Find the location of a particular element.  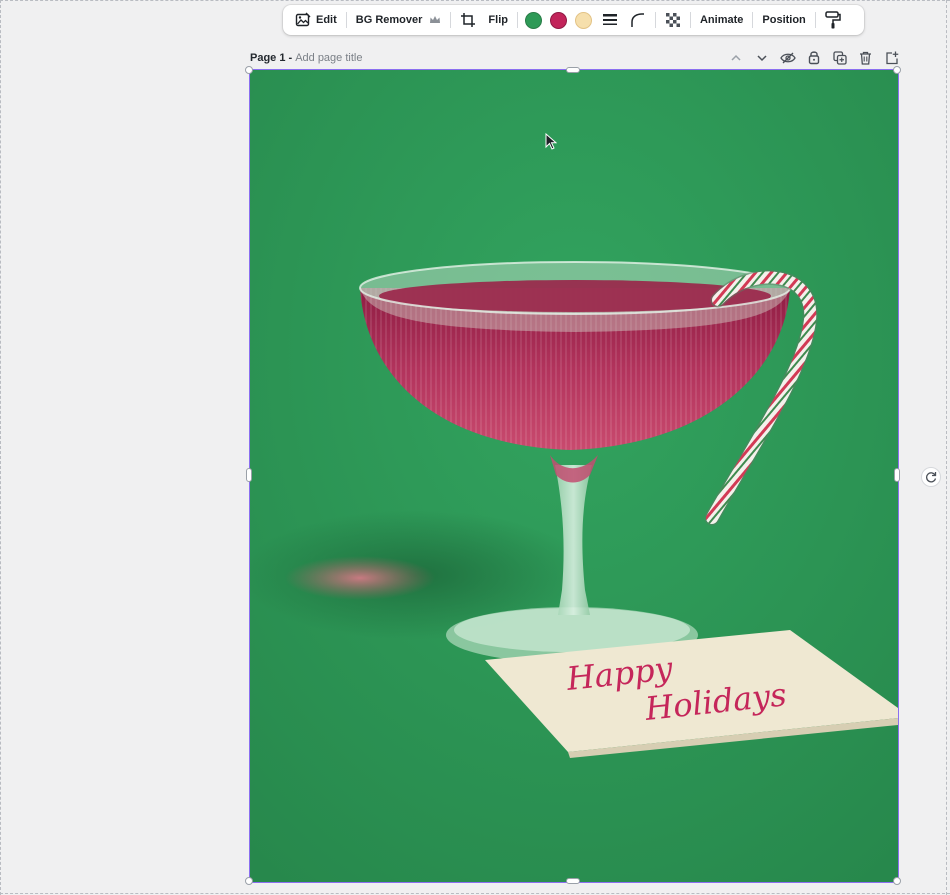

copy-style-button is located at coordinates (833, 20).